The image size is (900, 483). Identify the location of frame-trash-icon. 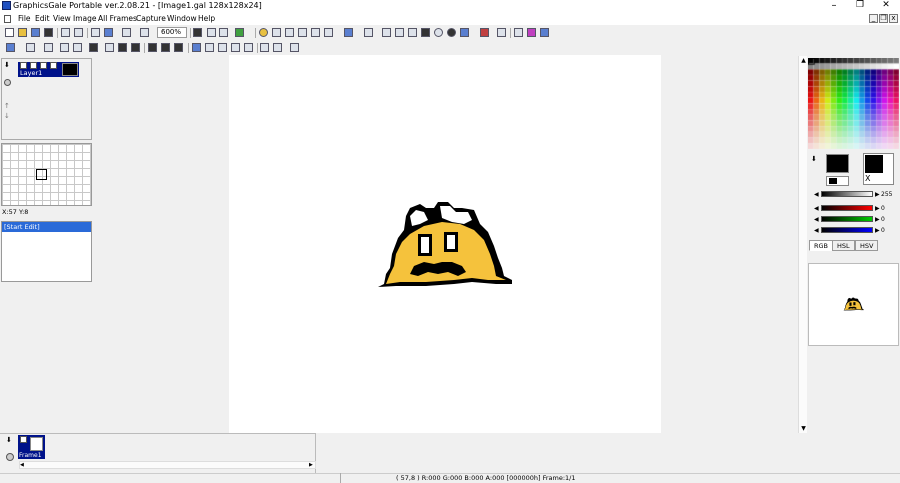
(10, 457).